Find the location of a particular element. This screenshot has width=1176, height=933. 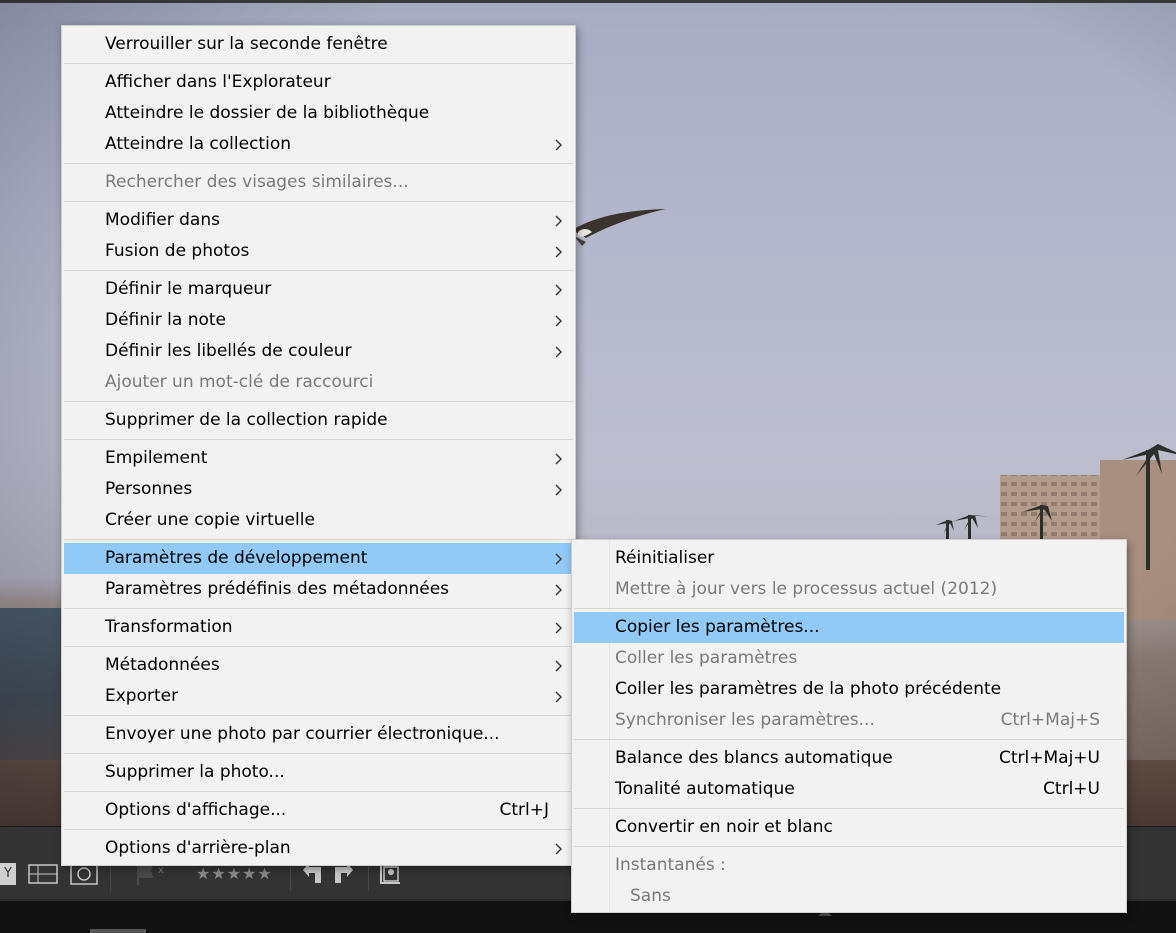

menu-item-verrouiller-sur-la-seconde-fenetre: Verrouiller sur la seconde fenêtre is located at coordinates (318, 44).